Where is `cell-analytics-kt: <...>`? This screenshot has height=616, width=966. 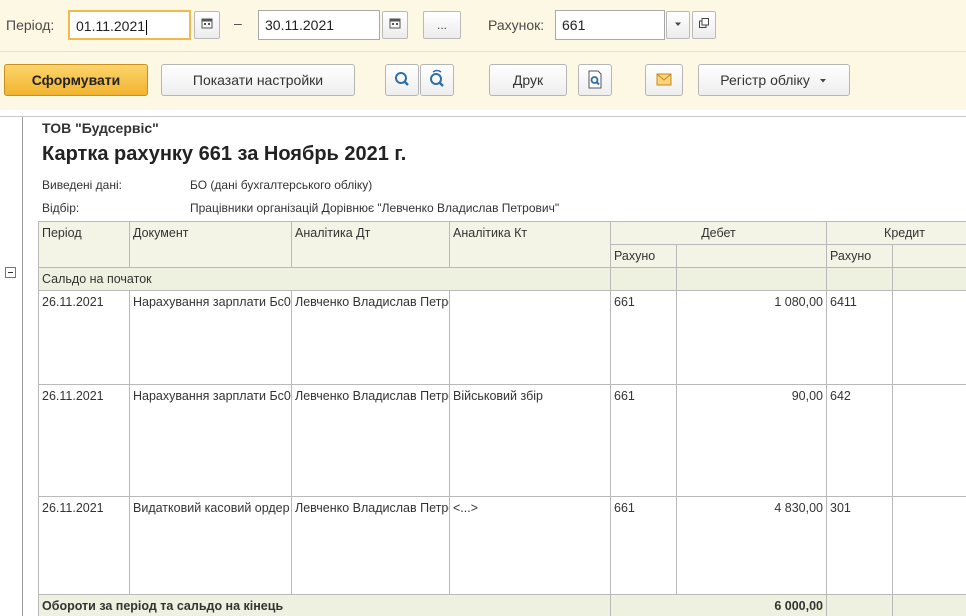 cell-analytics-kt: <...> is located at coordinates (530, 545).